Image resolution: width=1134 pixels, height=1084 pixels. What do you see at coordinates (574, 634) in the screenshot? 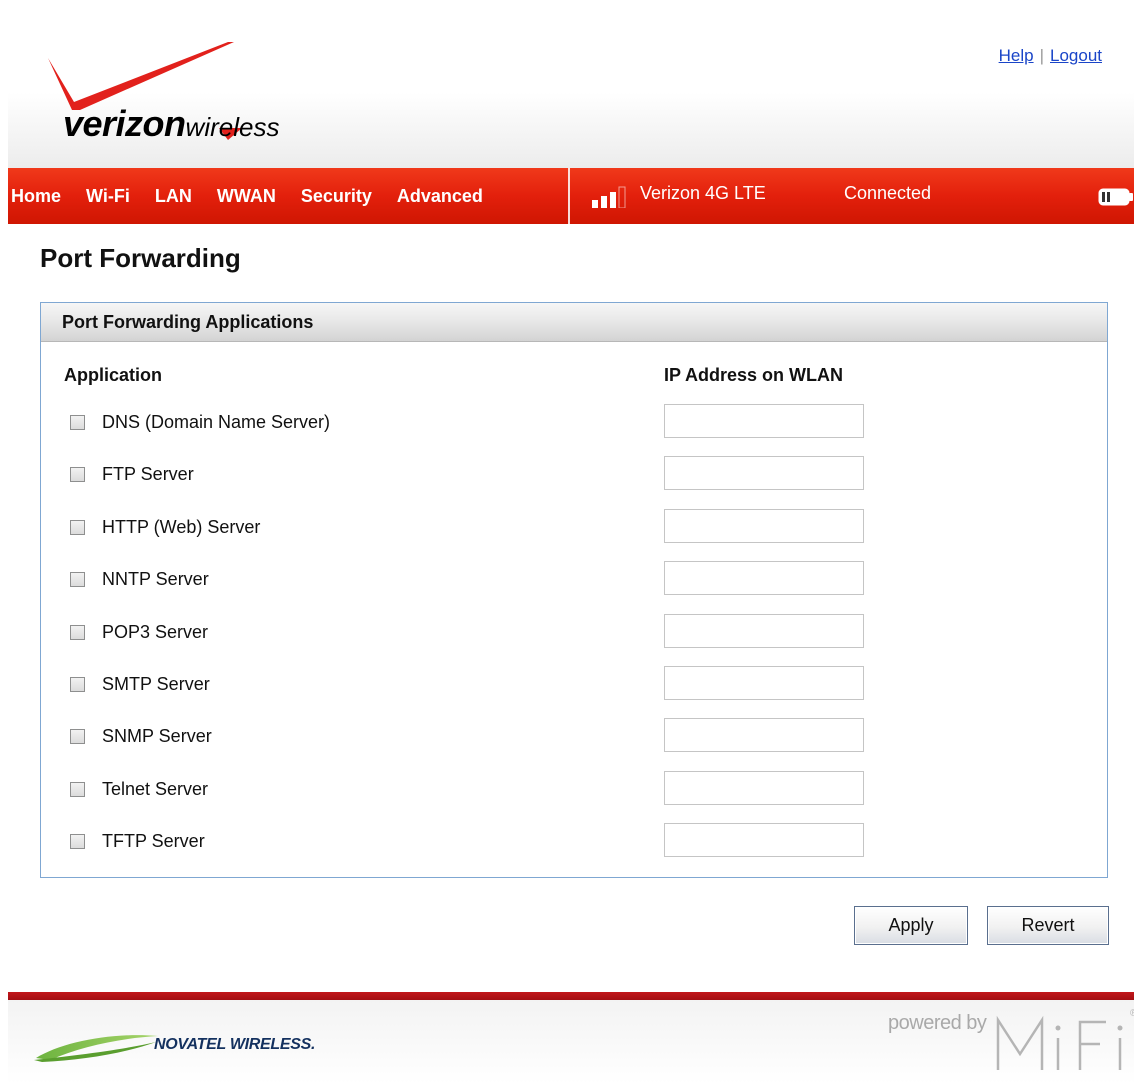
I see `app-row-pop3: POP3 Server` at bounding box center [574, 634].